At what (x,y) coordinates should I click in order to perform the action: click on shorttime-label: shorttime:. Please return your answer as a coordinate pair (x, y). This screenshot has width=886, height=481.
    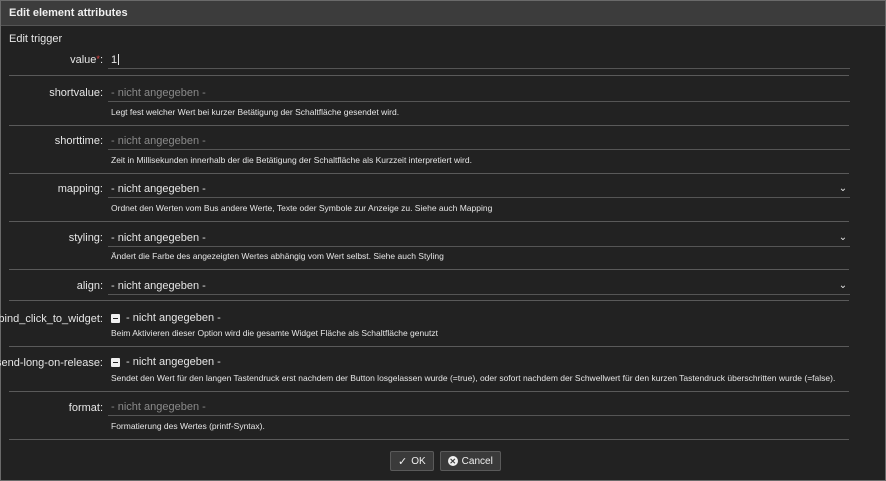
    Looking at the image, I should click on (78, 141).